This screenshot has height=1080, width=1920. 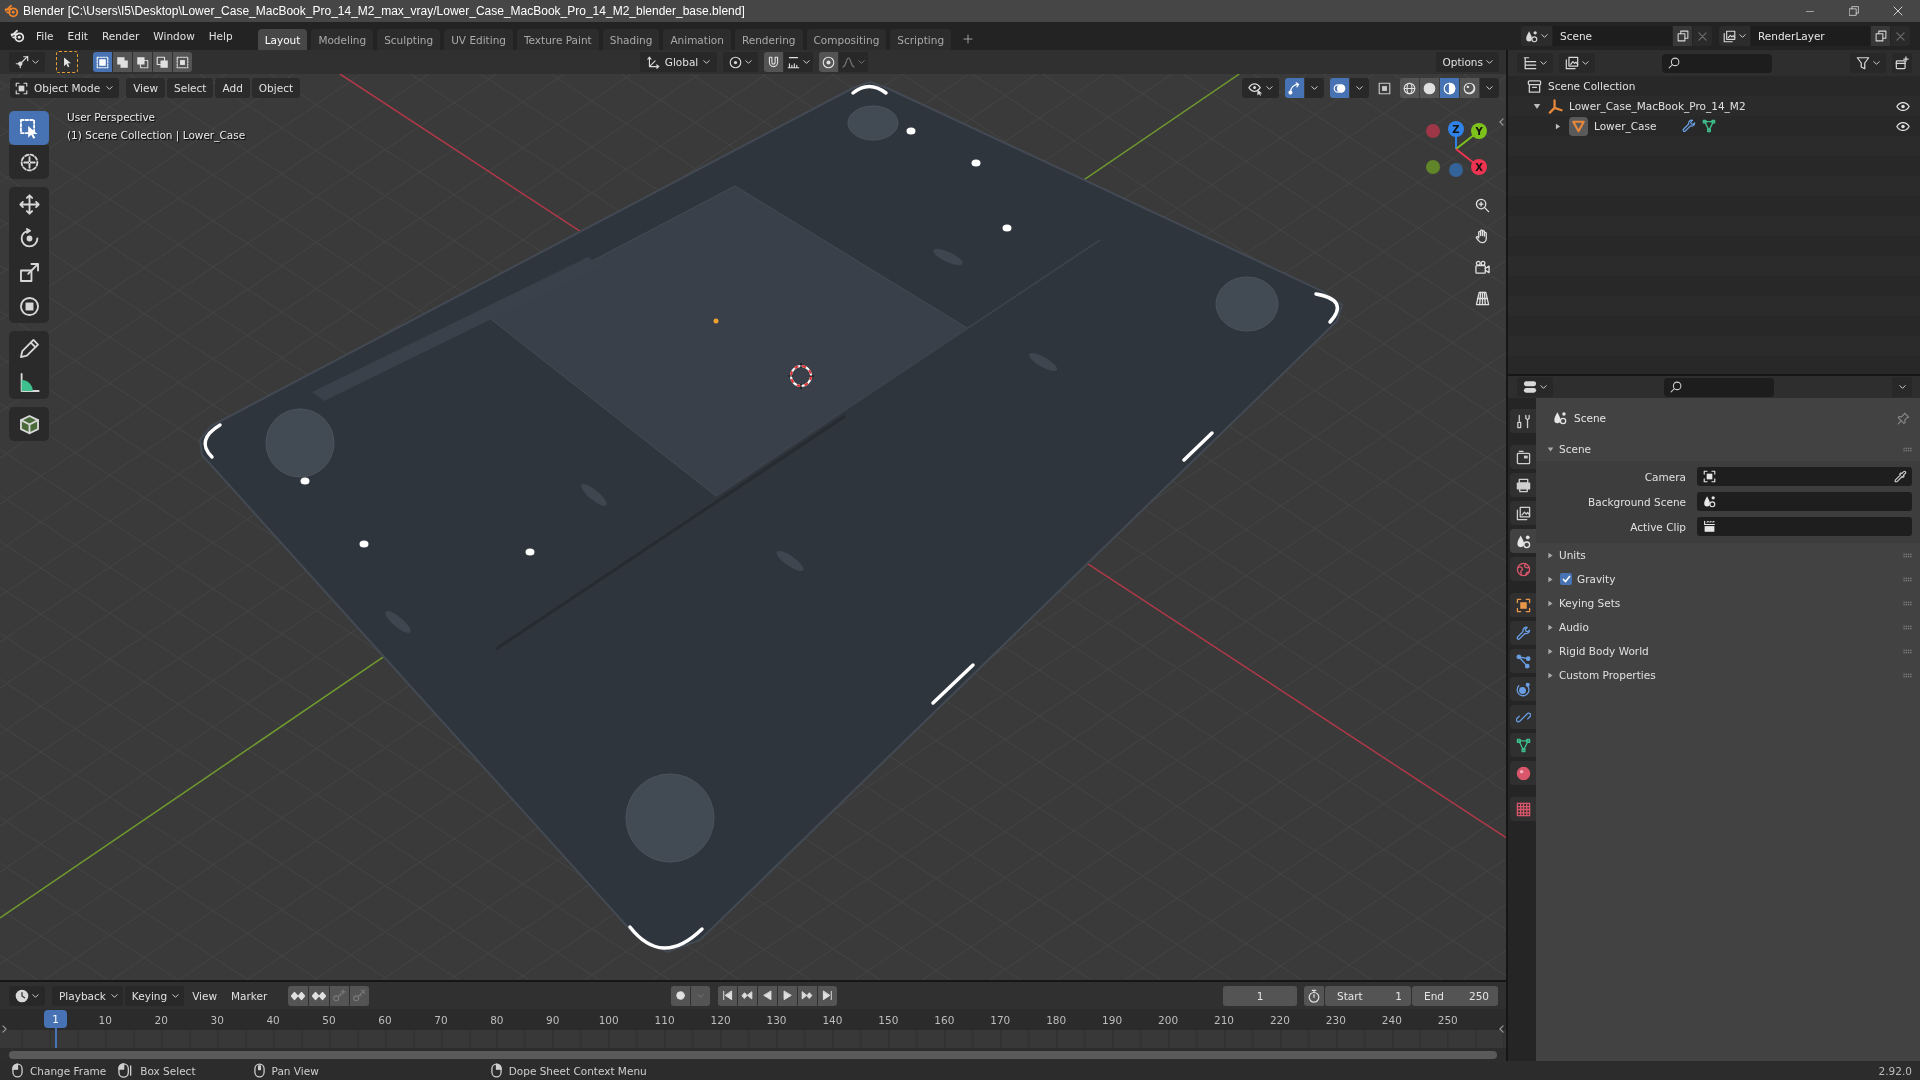 What do you see at coordinates (1810, 36) in the screenshot?
I see `view-layer-name-field: RenderLayer` at bounding box center [1810, 36].